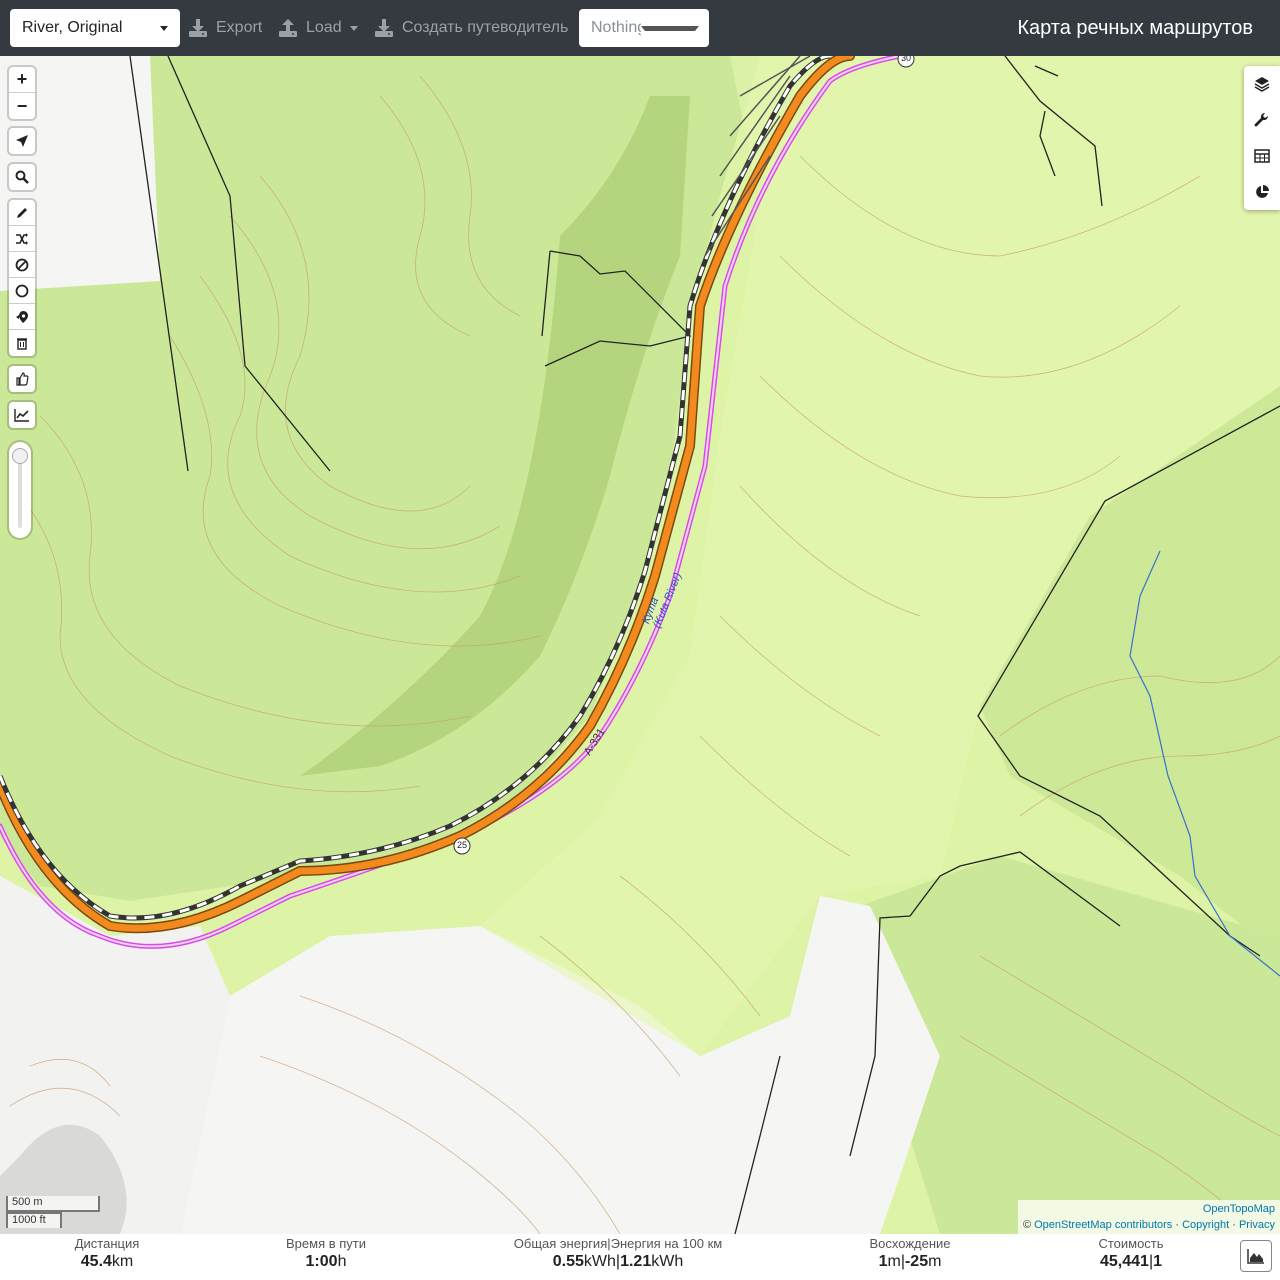 This screenshot has width=1280, height=1280. I want to click on poi-icon, so click(22, 316).